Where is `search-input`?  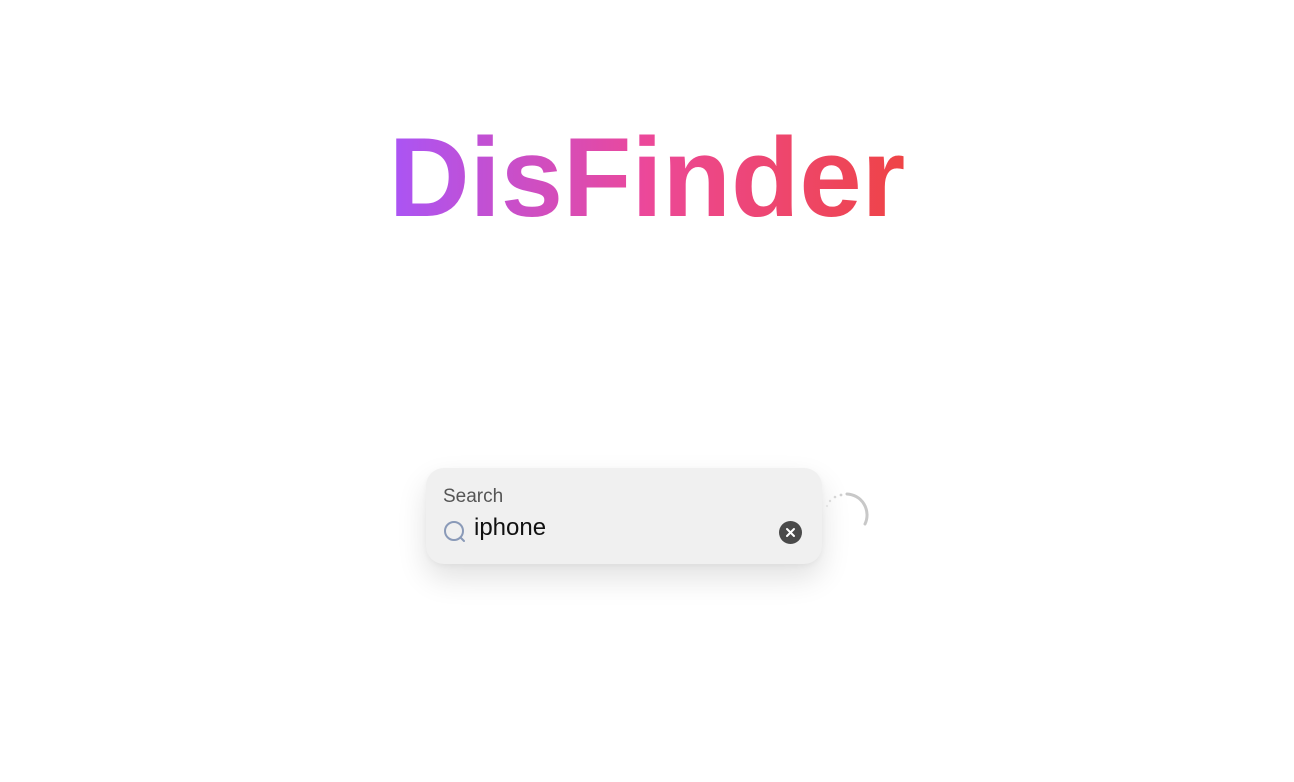 search-input is located at coordinates (624, 528).